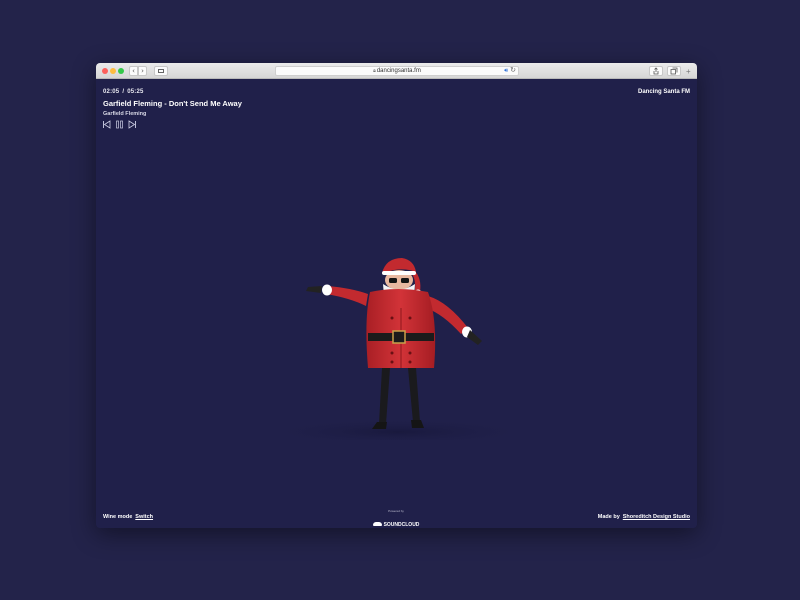  I want to click on browser-toolbar: ‹ › 🔒︎dancingsanta.fm 🔊︎ ↻ +, so click(396, 71).